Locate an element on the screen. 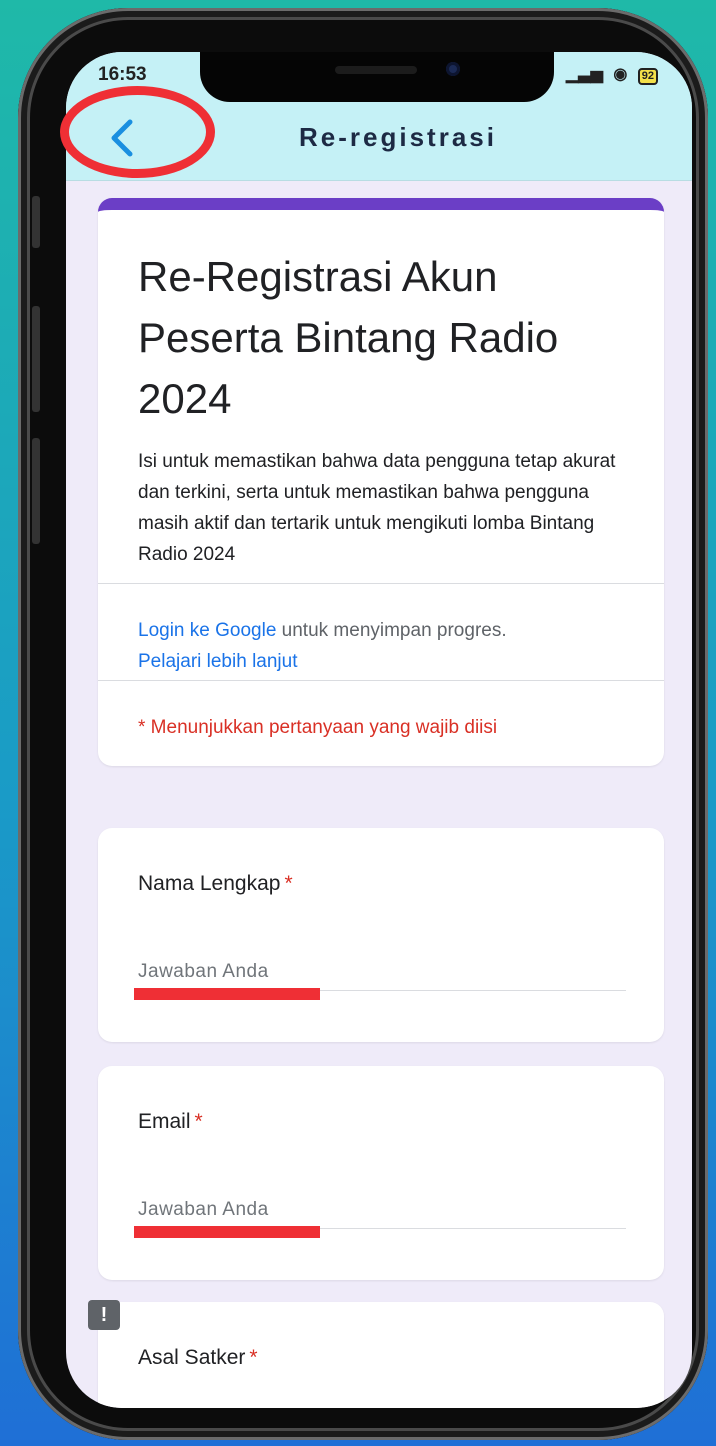  question-label: Nama Lengkap * is located at coordinates (215, 884).